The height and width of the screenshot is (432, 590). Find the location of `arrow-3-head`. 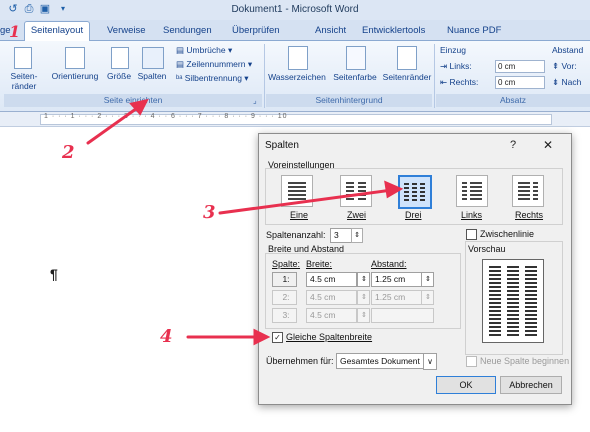

arrow-3-head is located at coordinates (394, 189).